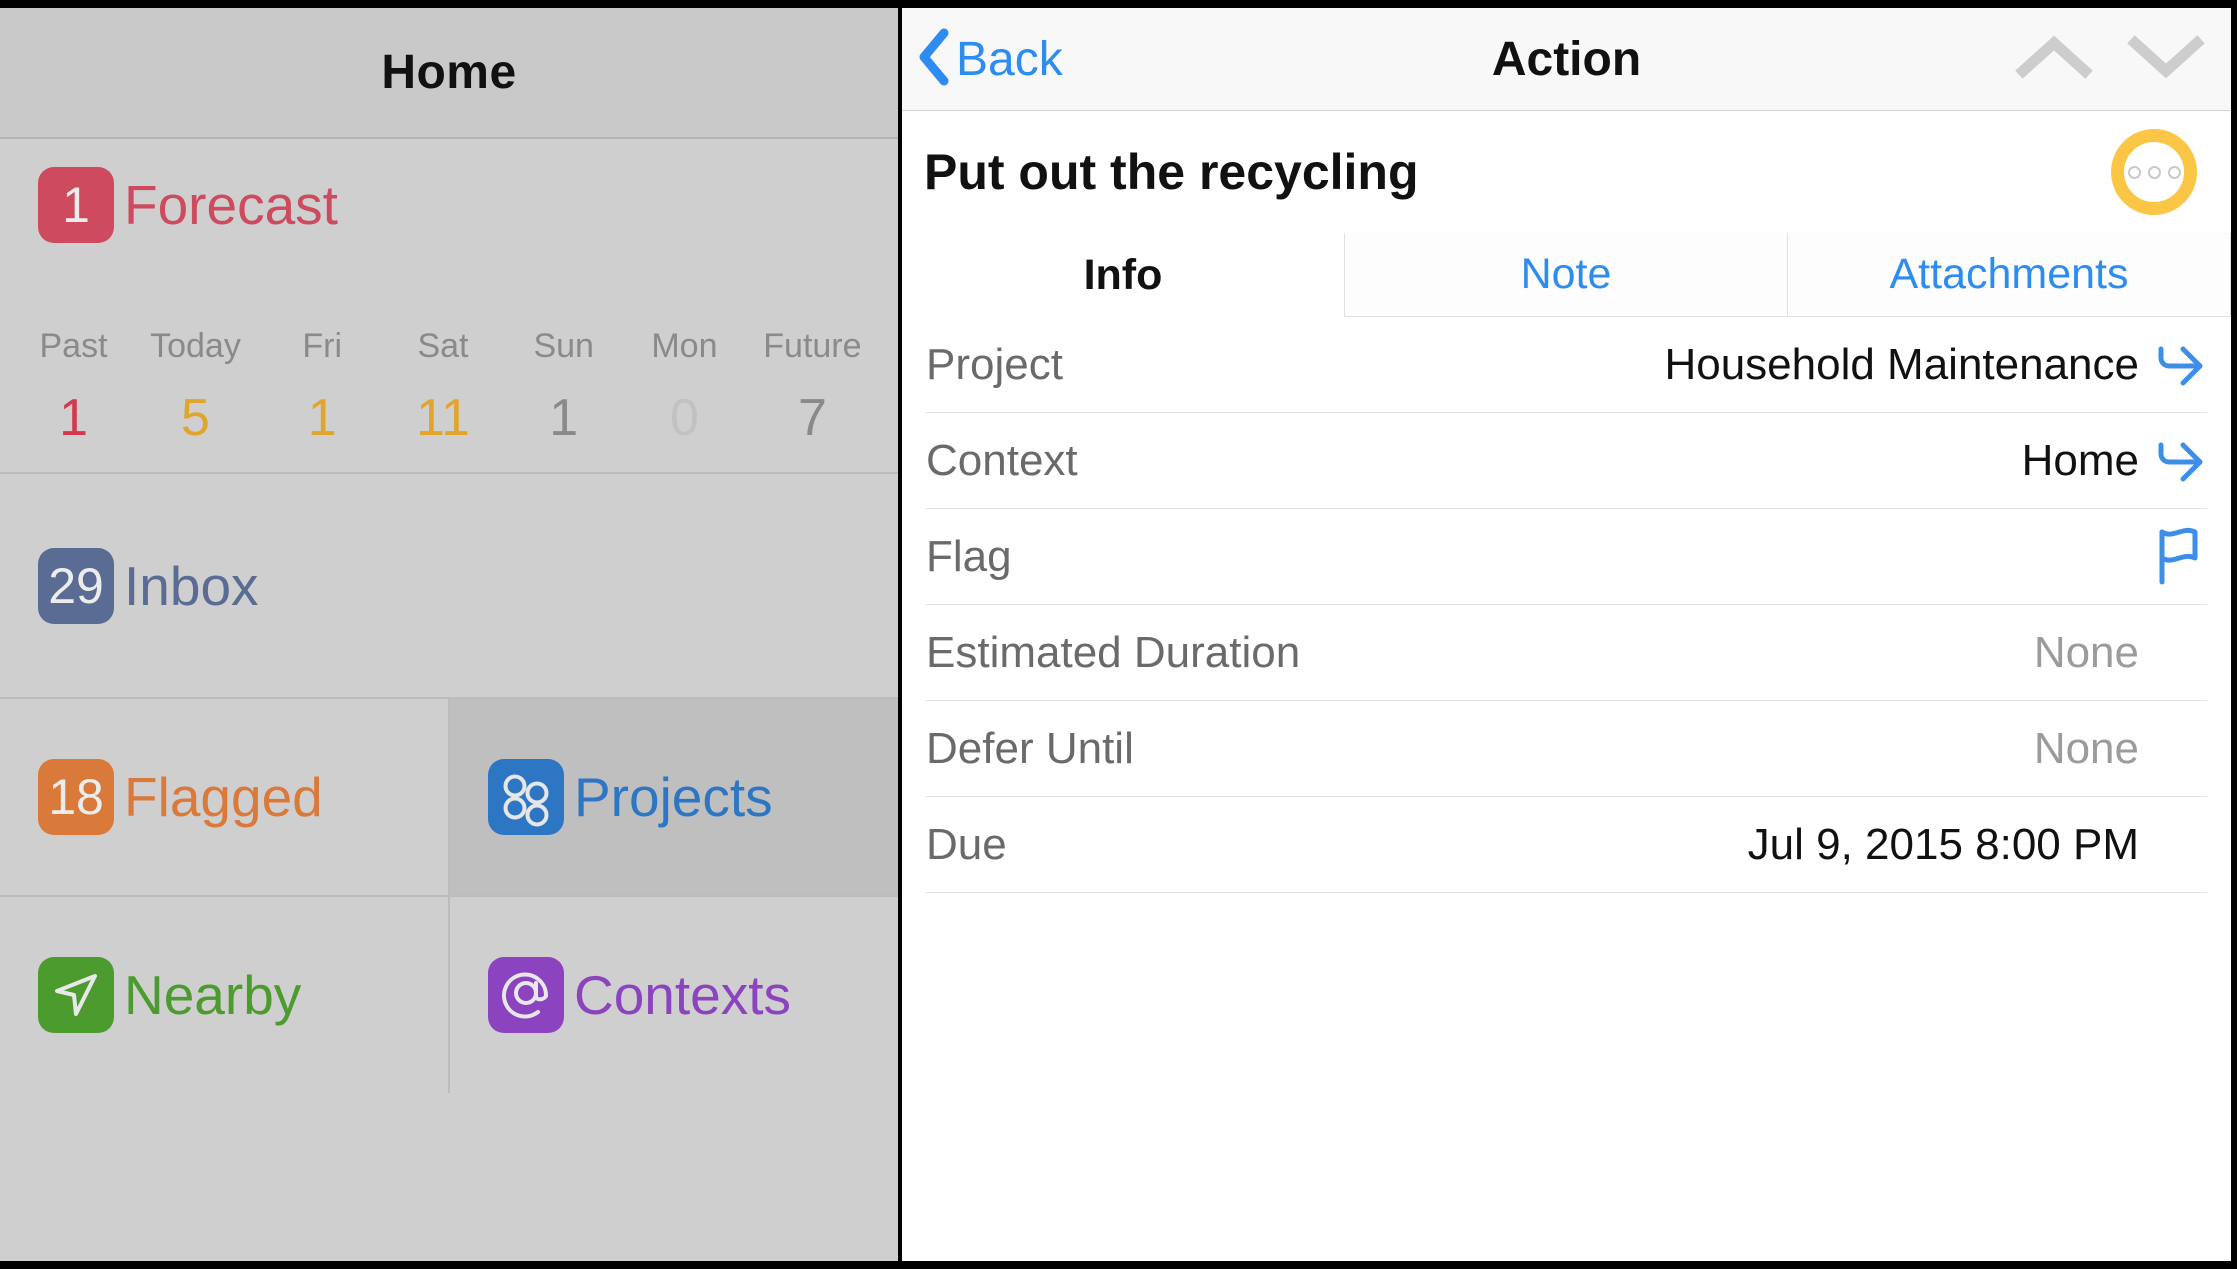 The width and height of the screenshot is (2237, 1269). What do you see at coordinates (231, 205) in the screenshot?
I see `forecast-label: Forecast` at bounding box center [231, 205].